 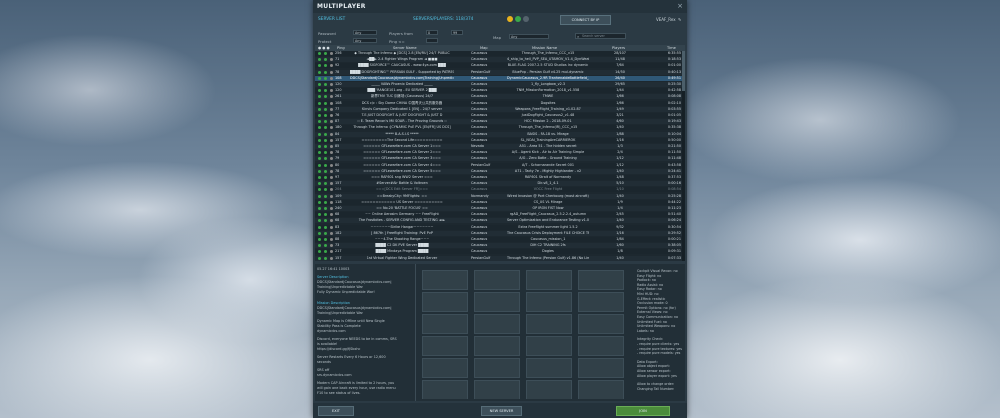 What do you see at coordinates (337, 108) in the screenshot?
I see `ping-value: 77` at bounding box center [337, 108].